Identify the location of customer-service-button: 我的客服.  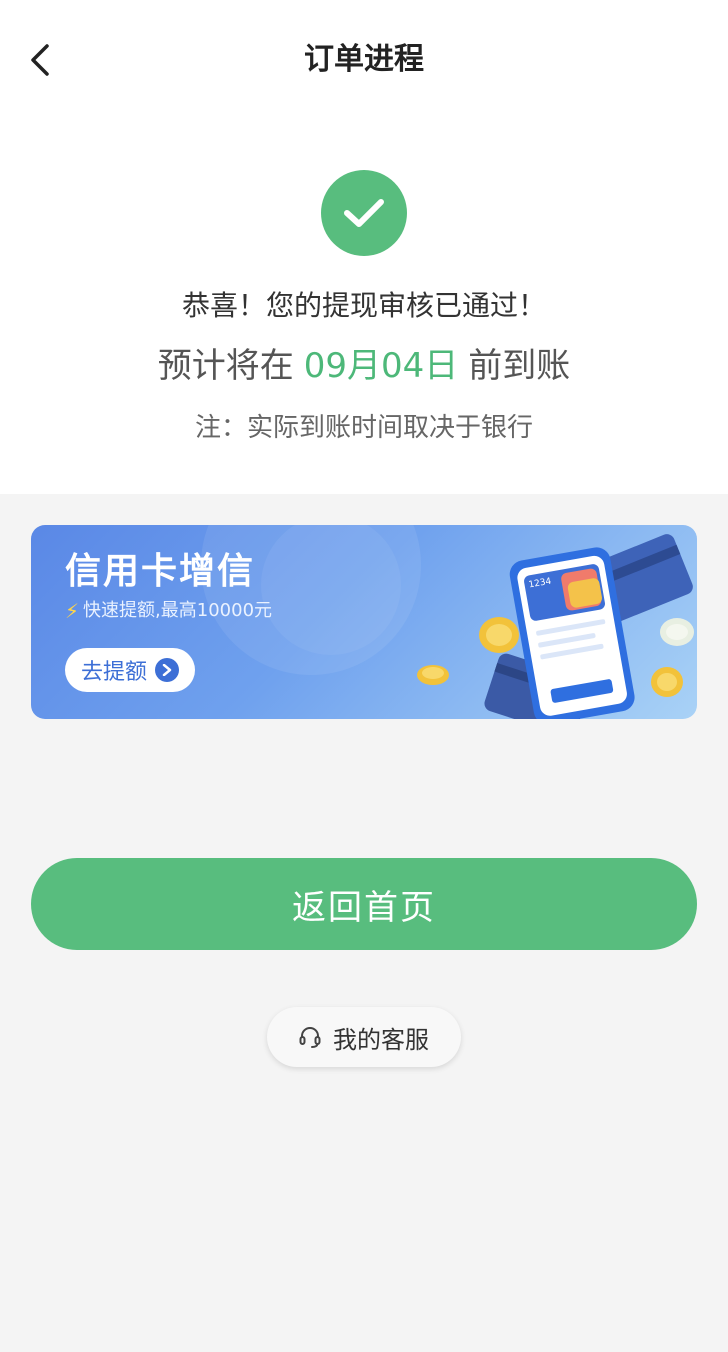
(364, 1037).